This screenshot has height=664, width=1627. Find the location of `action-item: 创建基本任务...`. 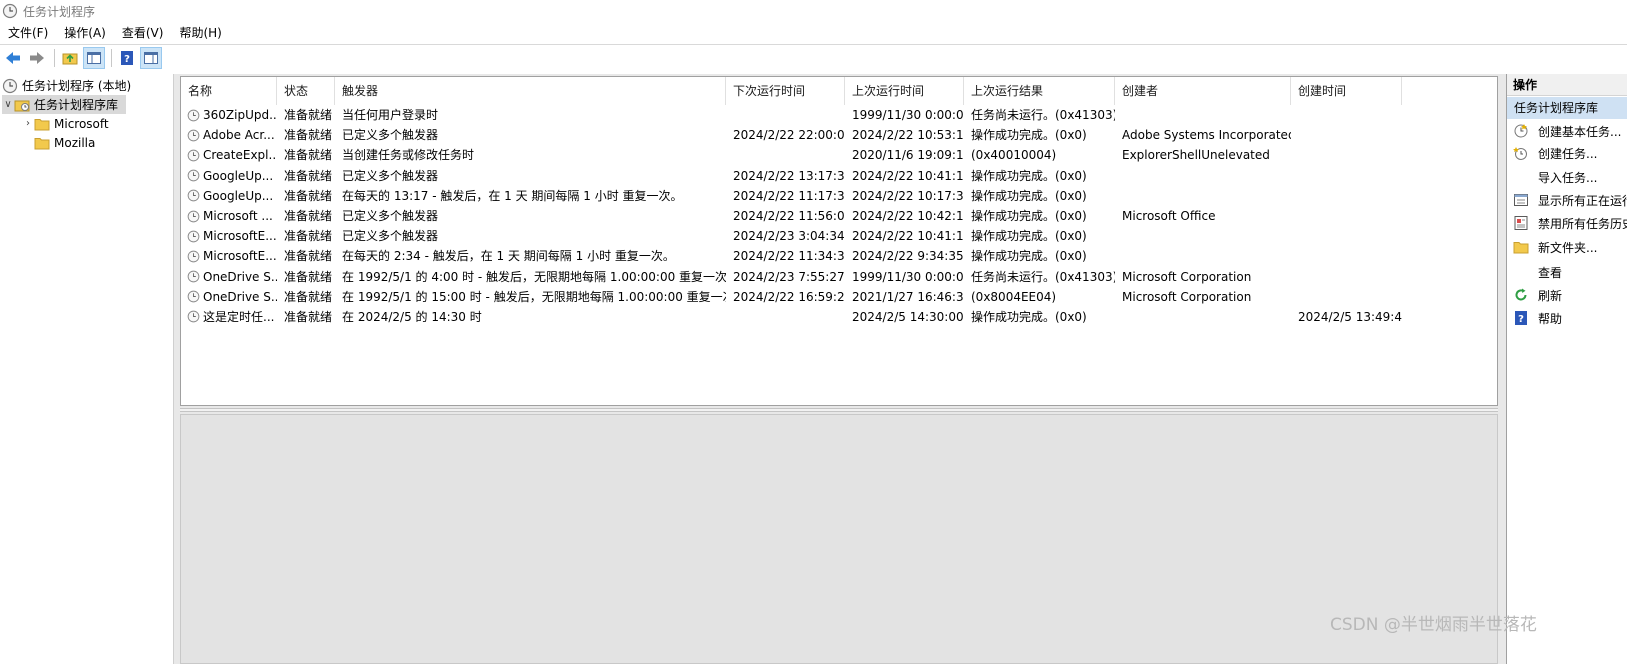

action-item: 创建基本任务... is located at coordinates (1564, 131).